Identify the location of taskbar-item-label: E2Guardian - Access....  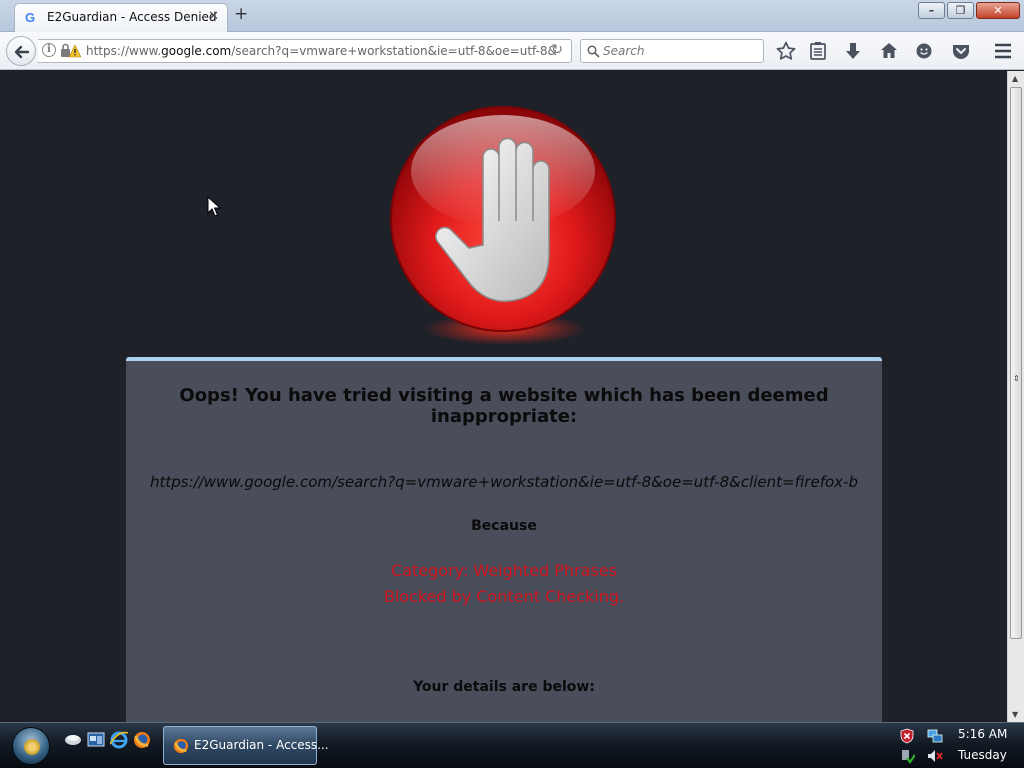
(261, 745).